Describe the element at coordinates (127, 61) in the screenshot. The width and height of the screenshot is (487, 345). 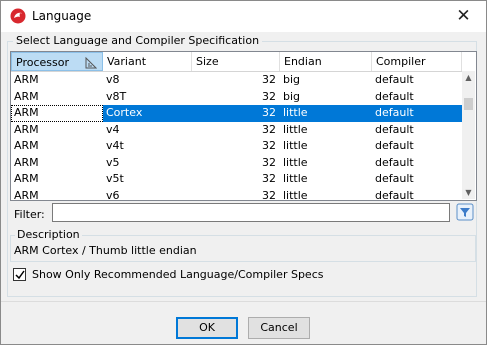
I see `column-label: Variant` at that location.